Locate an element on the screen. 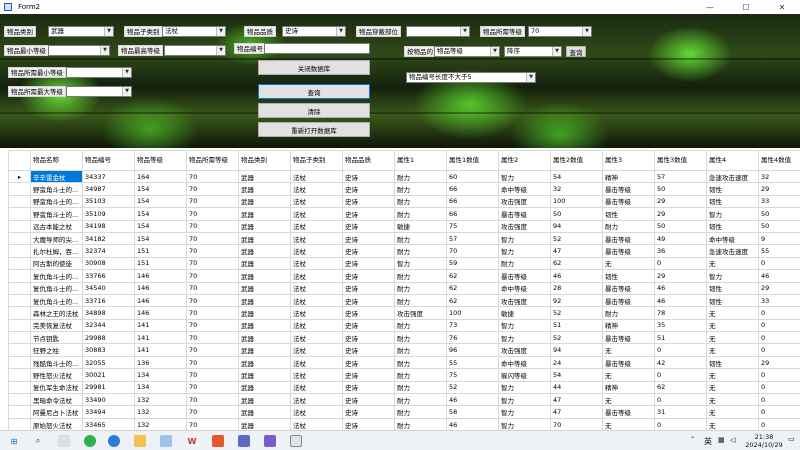 Image resolution: width=800 pixels, height=450 pixels. table-cell: 96 is located at coordinates (472, 350).